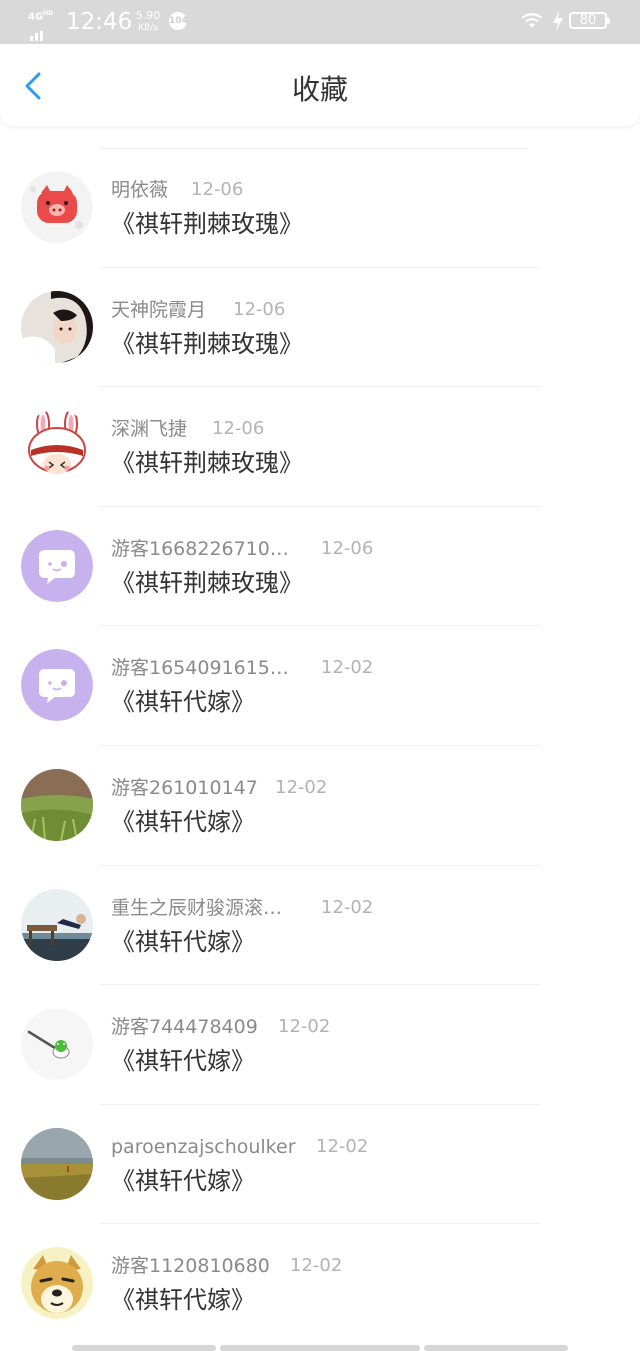 The width and height of the screenshot is (640, 1351). Describe the element at coordinates (320, 208) in the screenshot. I see `list-item: 明依薇 12-06 《祺轩荆棘玫瑰》` at that location.